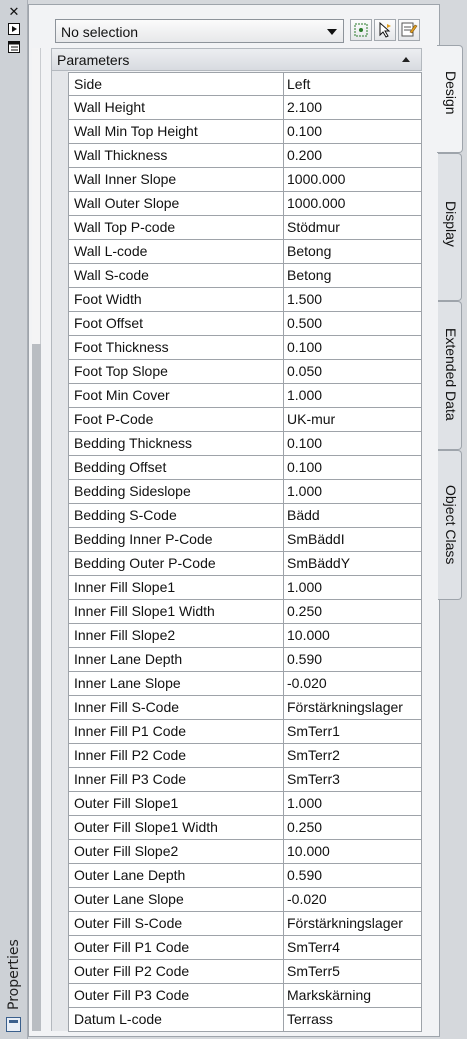  What do you see at coordinates (245, 708) in the screenshot?
I see `property-row: Inner Fill S-Code Förstärkningslager` at bounding box center [245, 708].